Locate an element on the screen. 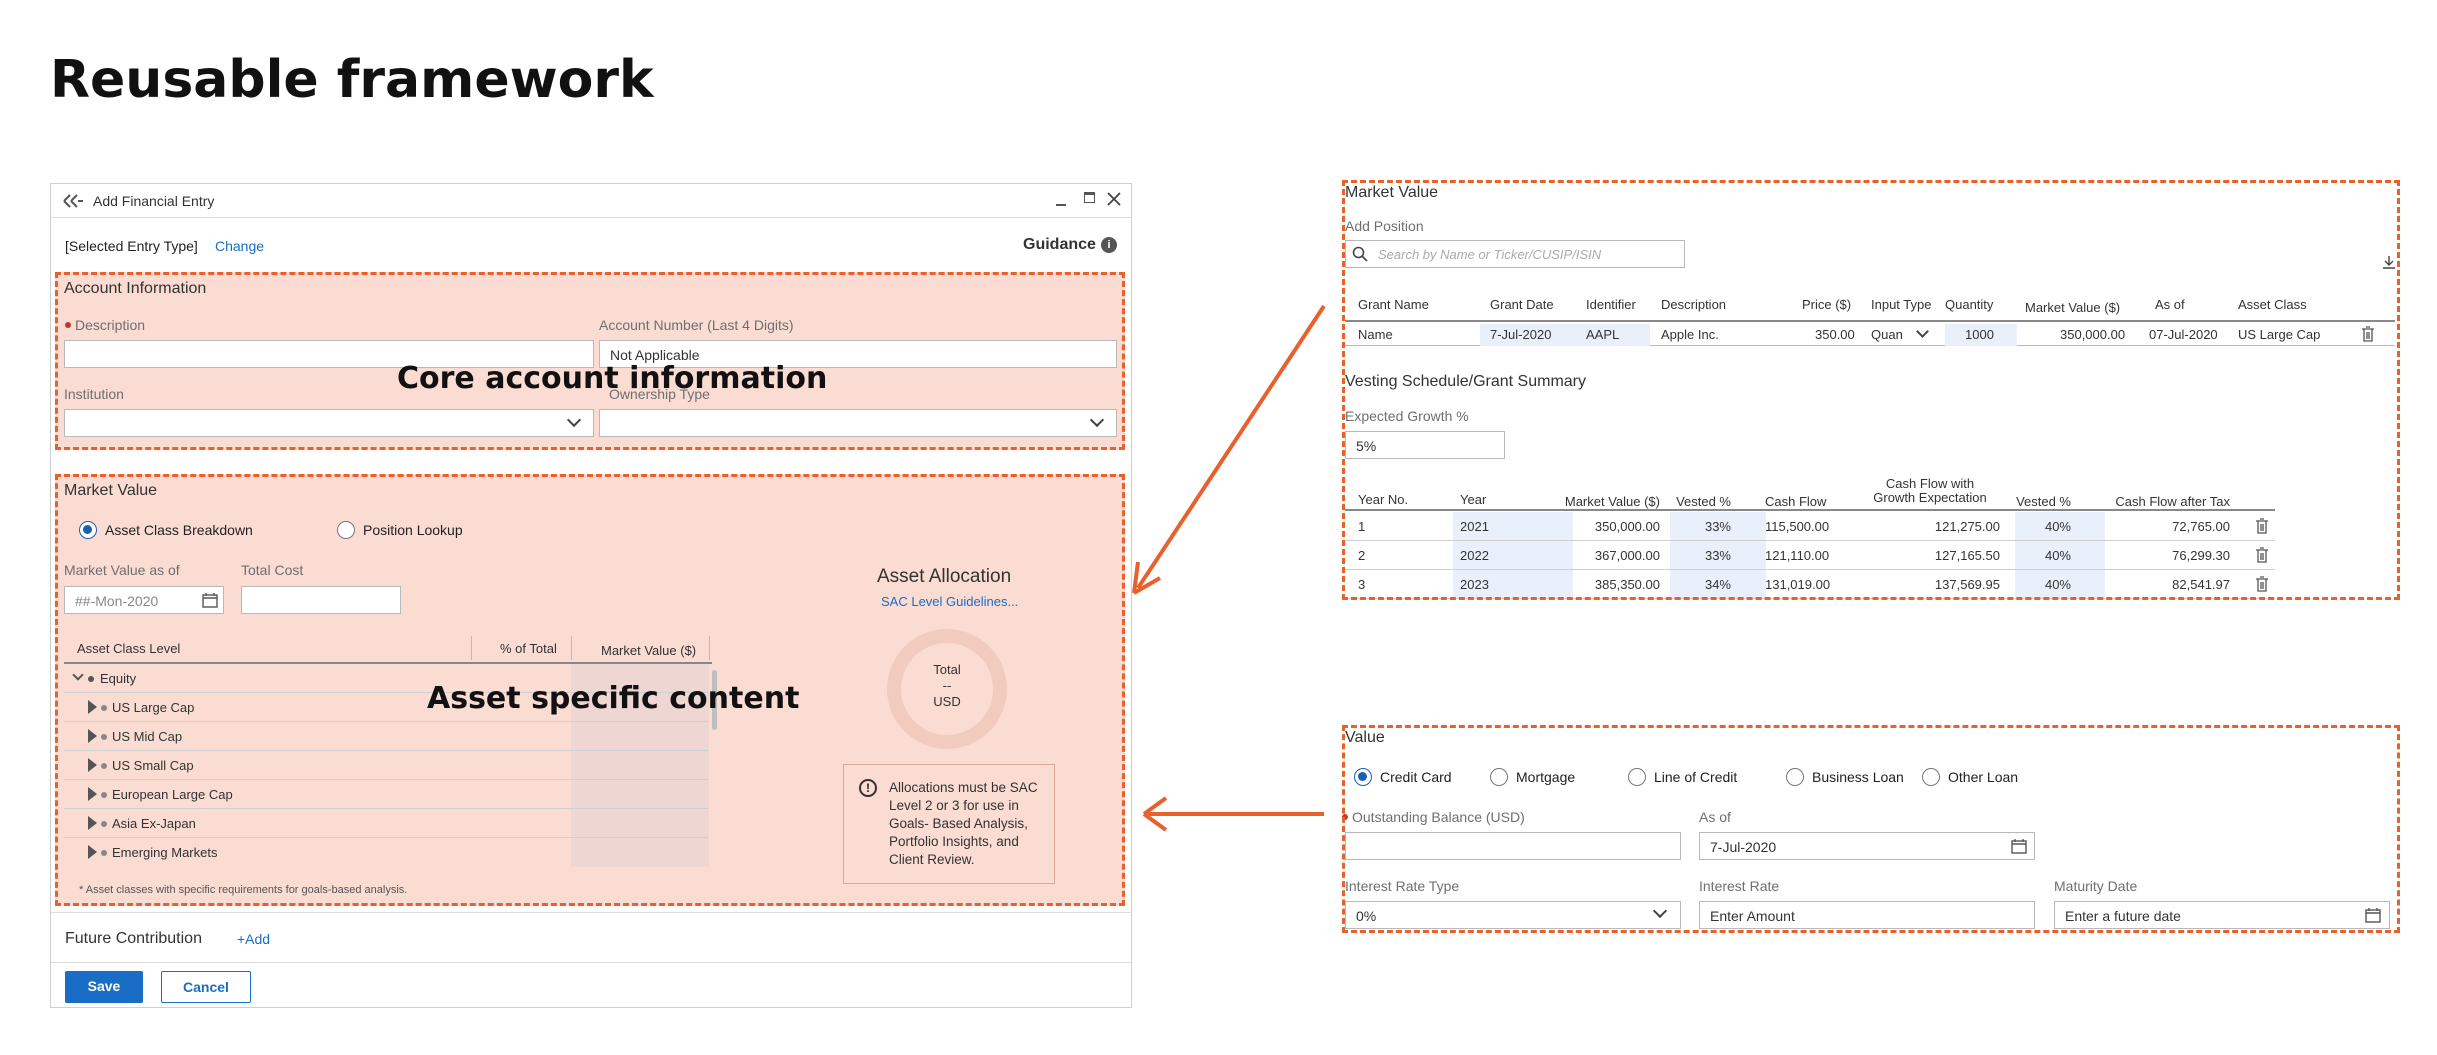 The height and width of the screenshot is (1055, 2437). maximize-icon is located at coordinates (1089, 197).